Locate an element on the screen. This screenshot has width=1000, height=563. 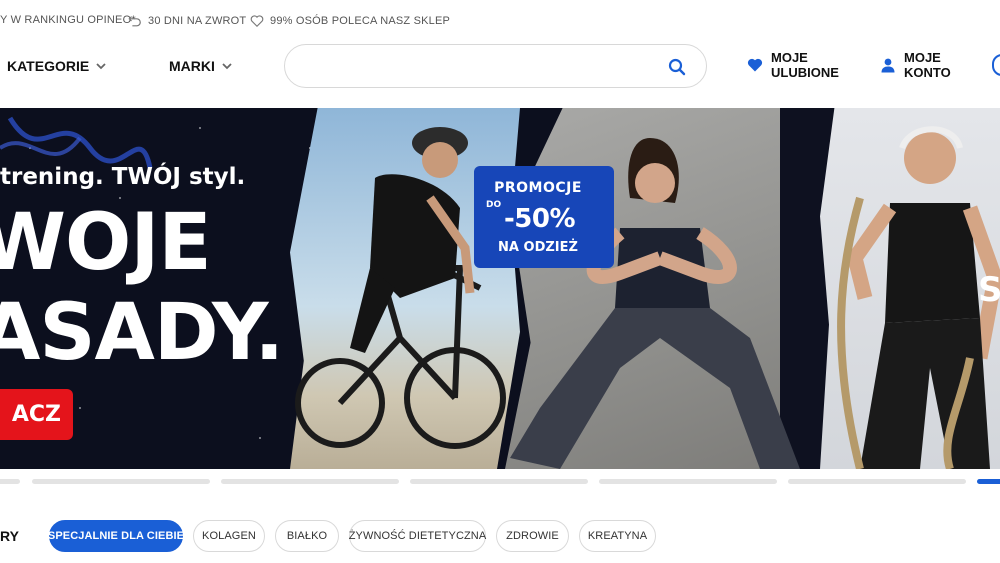
account-label-line1: MOJE is located at coordinates (922, 57).